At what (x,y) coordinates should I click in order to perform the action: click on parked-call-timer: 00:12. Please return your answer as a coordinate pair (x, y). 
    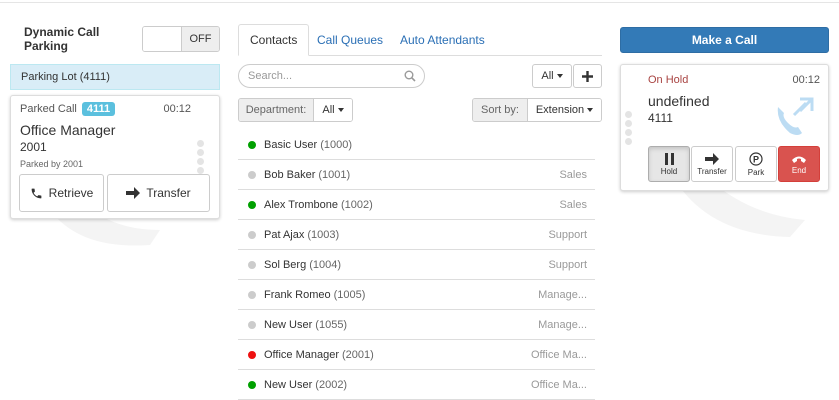
    Looking at the image, I should click on (177, 109).